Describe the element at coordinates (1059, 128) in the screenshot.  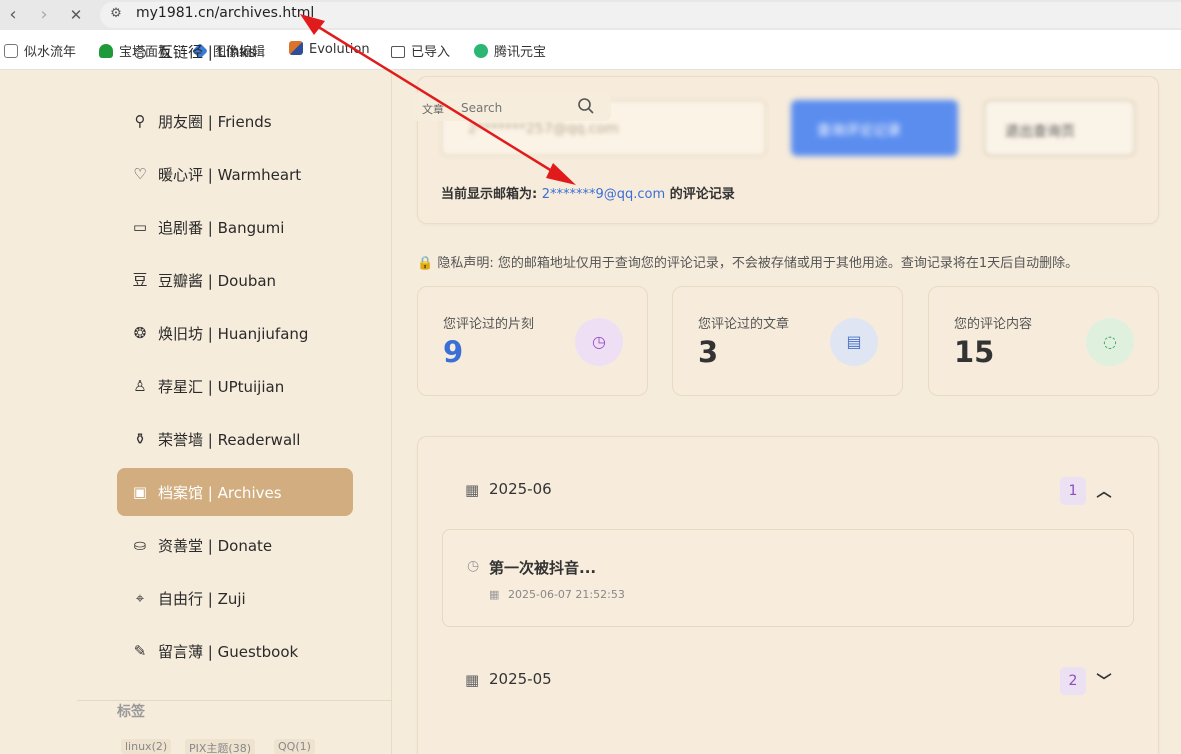
I see `exit-query-button: 退出查询页` at that location.